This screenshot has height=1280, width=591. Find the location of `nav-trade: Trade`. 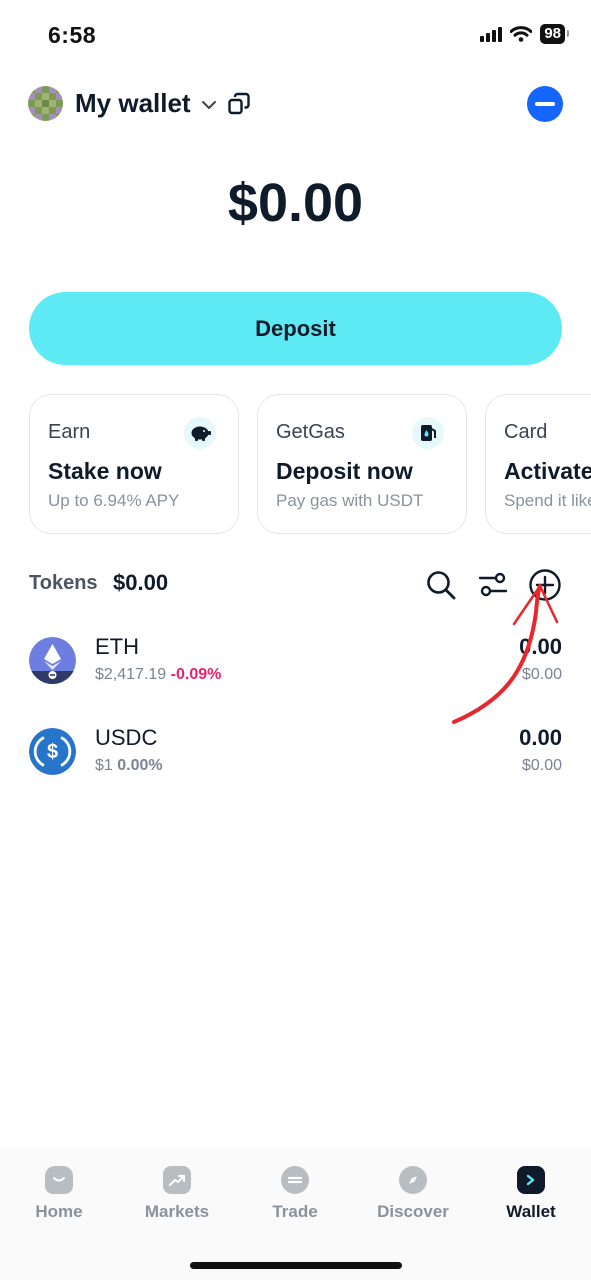

nav-trade: Trade is located at coordinates (295, 1194).